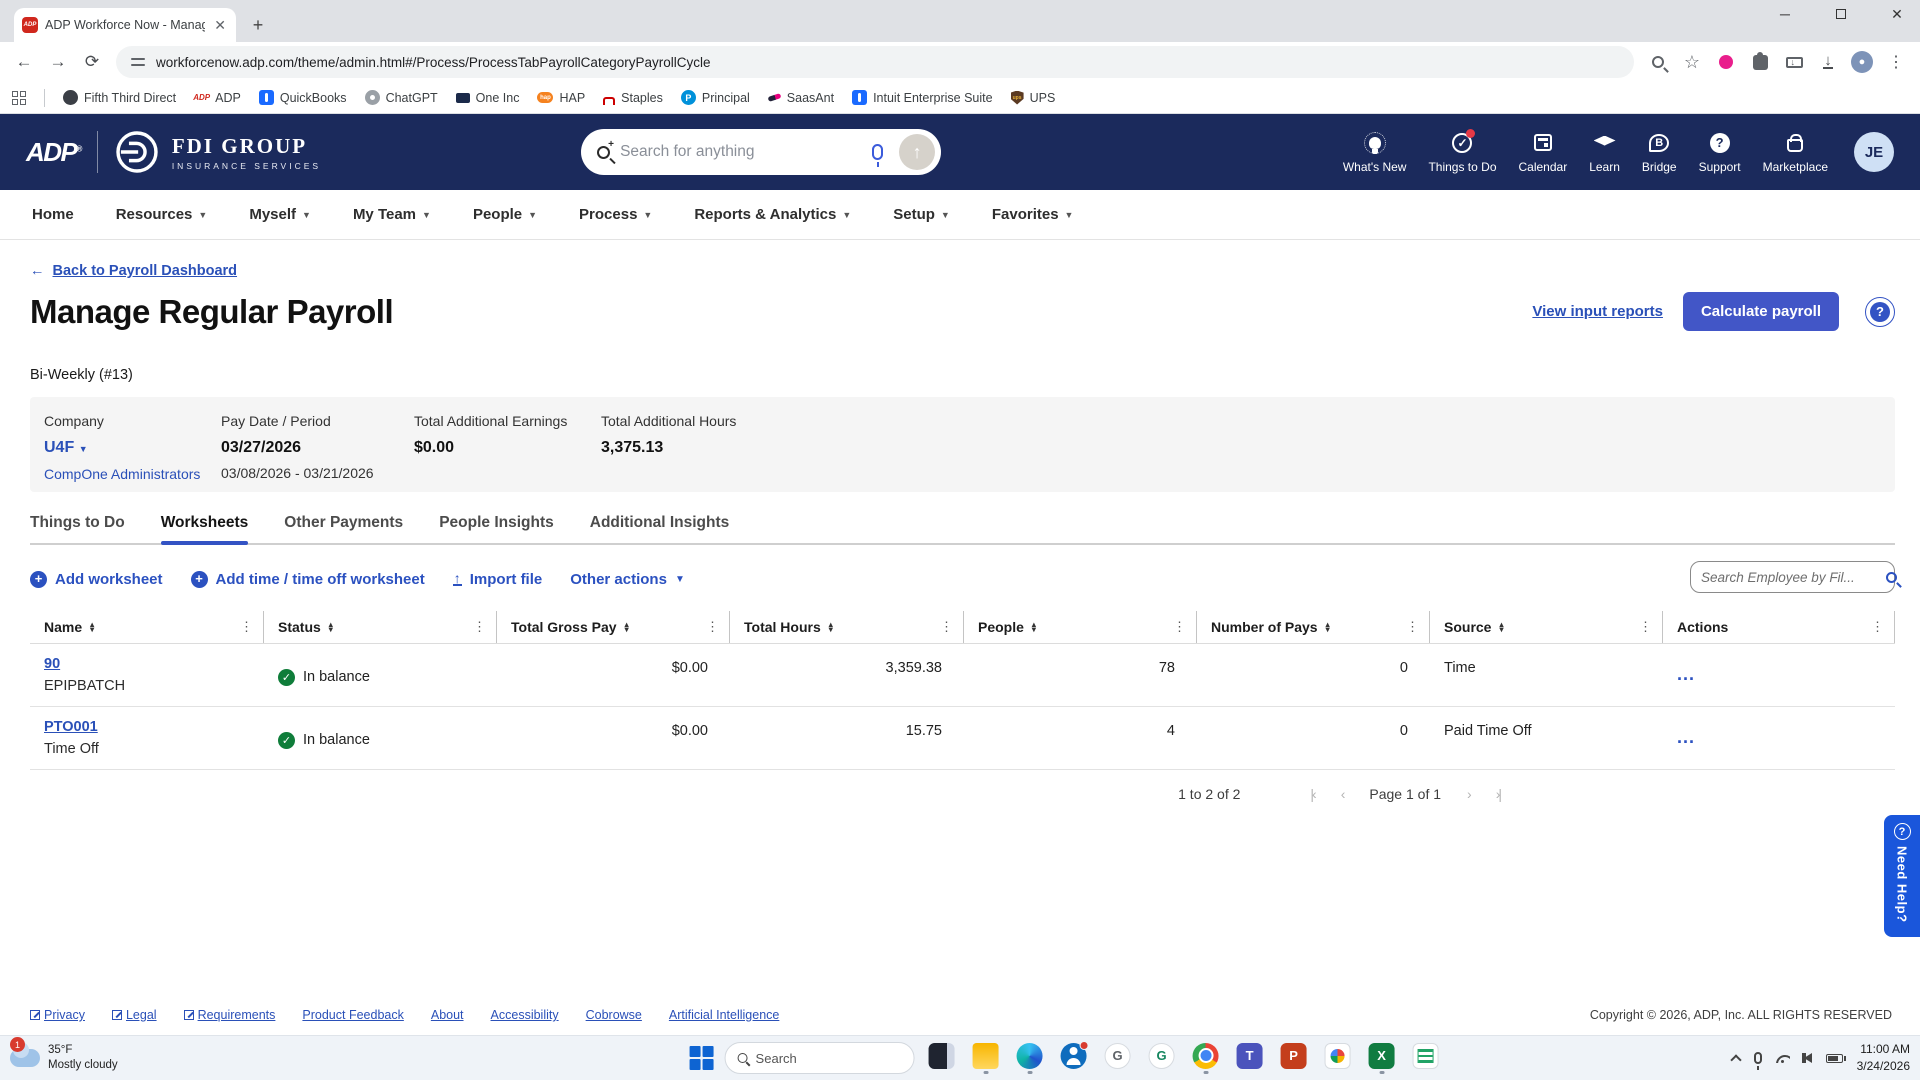 This screenshot has width=1920, height=1080. Describe the element at coordinates (1313, 794) in the screenshot. I see `first-page-icon: |‹` at that location.